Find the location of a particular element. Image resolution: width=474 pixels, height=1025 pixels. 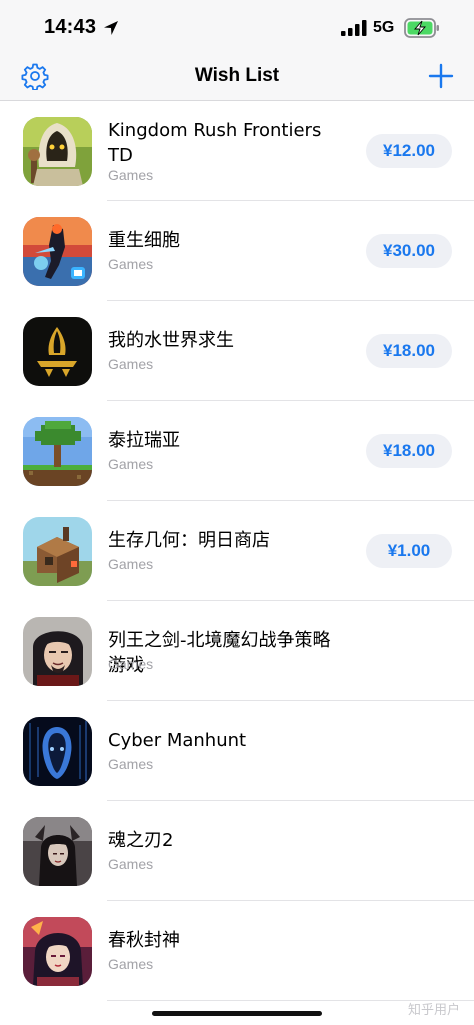

survival-geometry-icon is located at coordinates (57, 551).